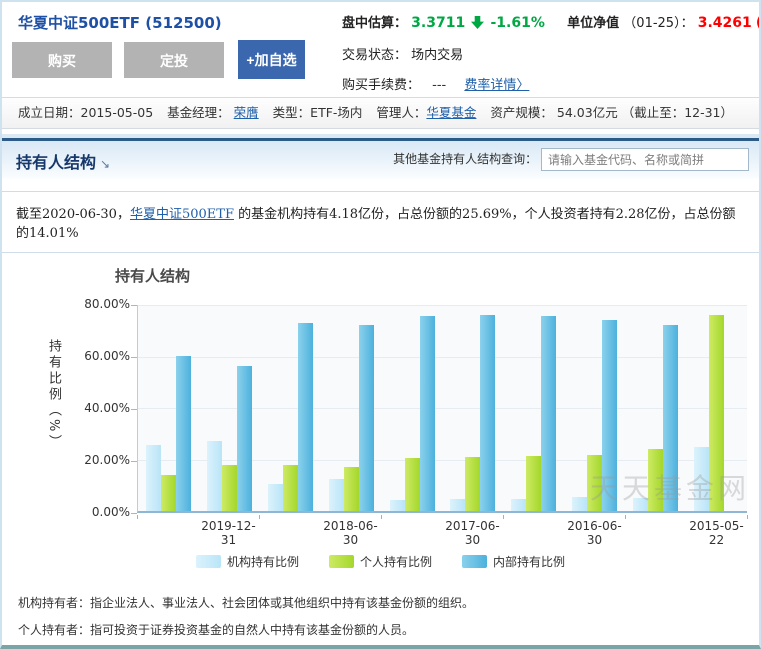 The image size is (761, 649). What do you see at coordinates (716, 533) in the screenshot?
I see `x-axis-label: 2015-05-22` at bounding box center [716, 533].